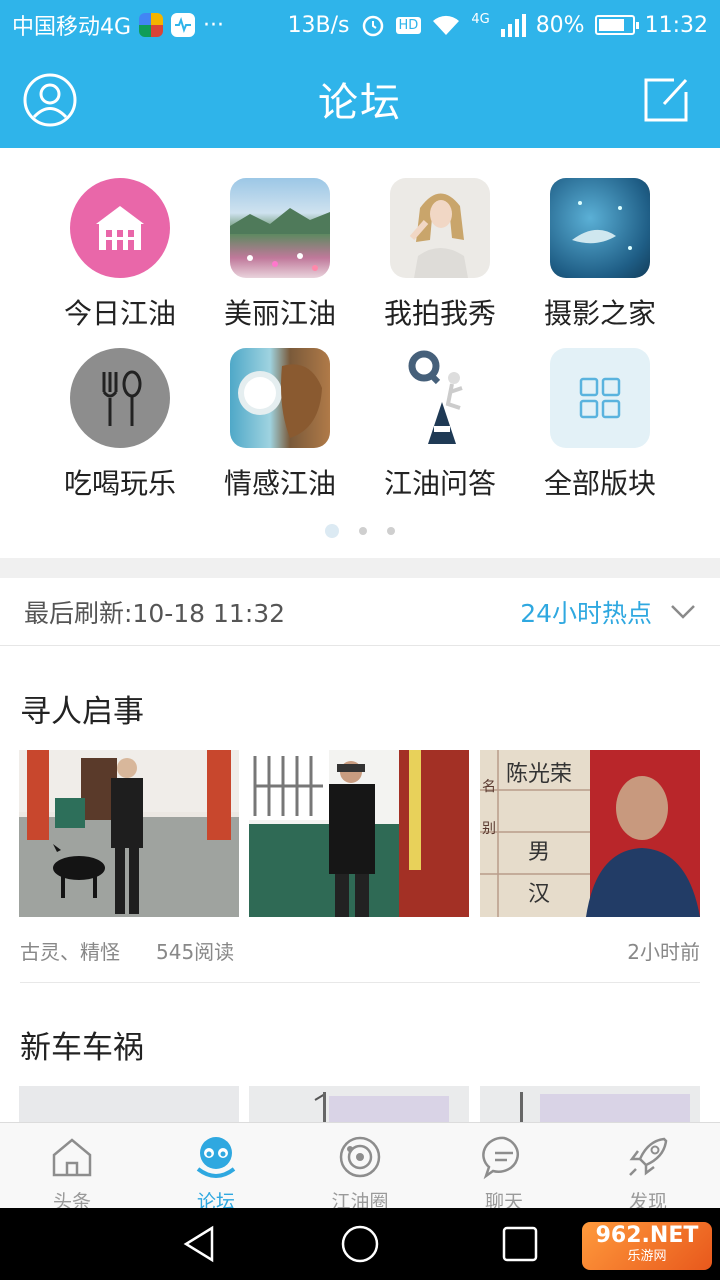  I want to click on category-label: 美丽江油, so click(279, 313).